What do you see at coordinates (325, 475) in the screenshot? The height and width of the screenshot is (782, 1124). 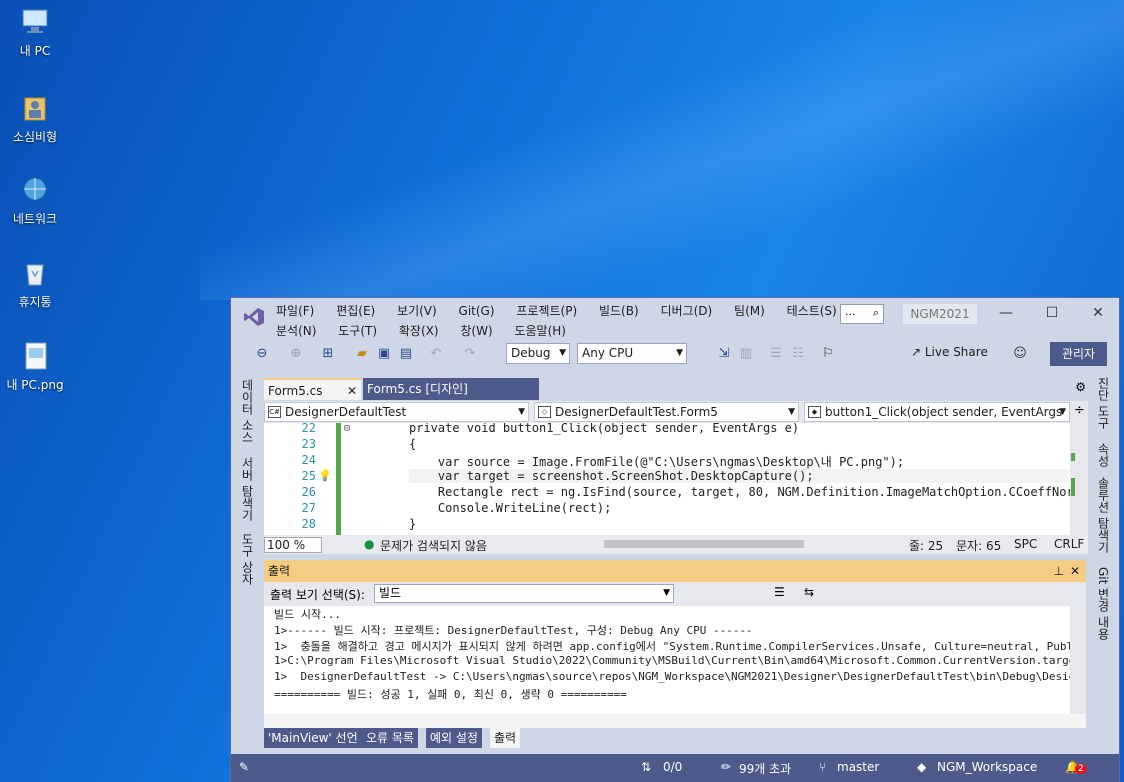 I see `lightbulb-icon: 💡` at bounding box center [325, 475].